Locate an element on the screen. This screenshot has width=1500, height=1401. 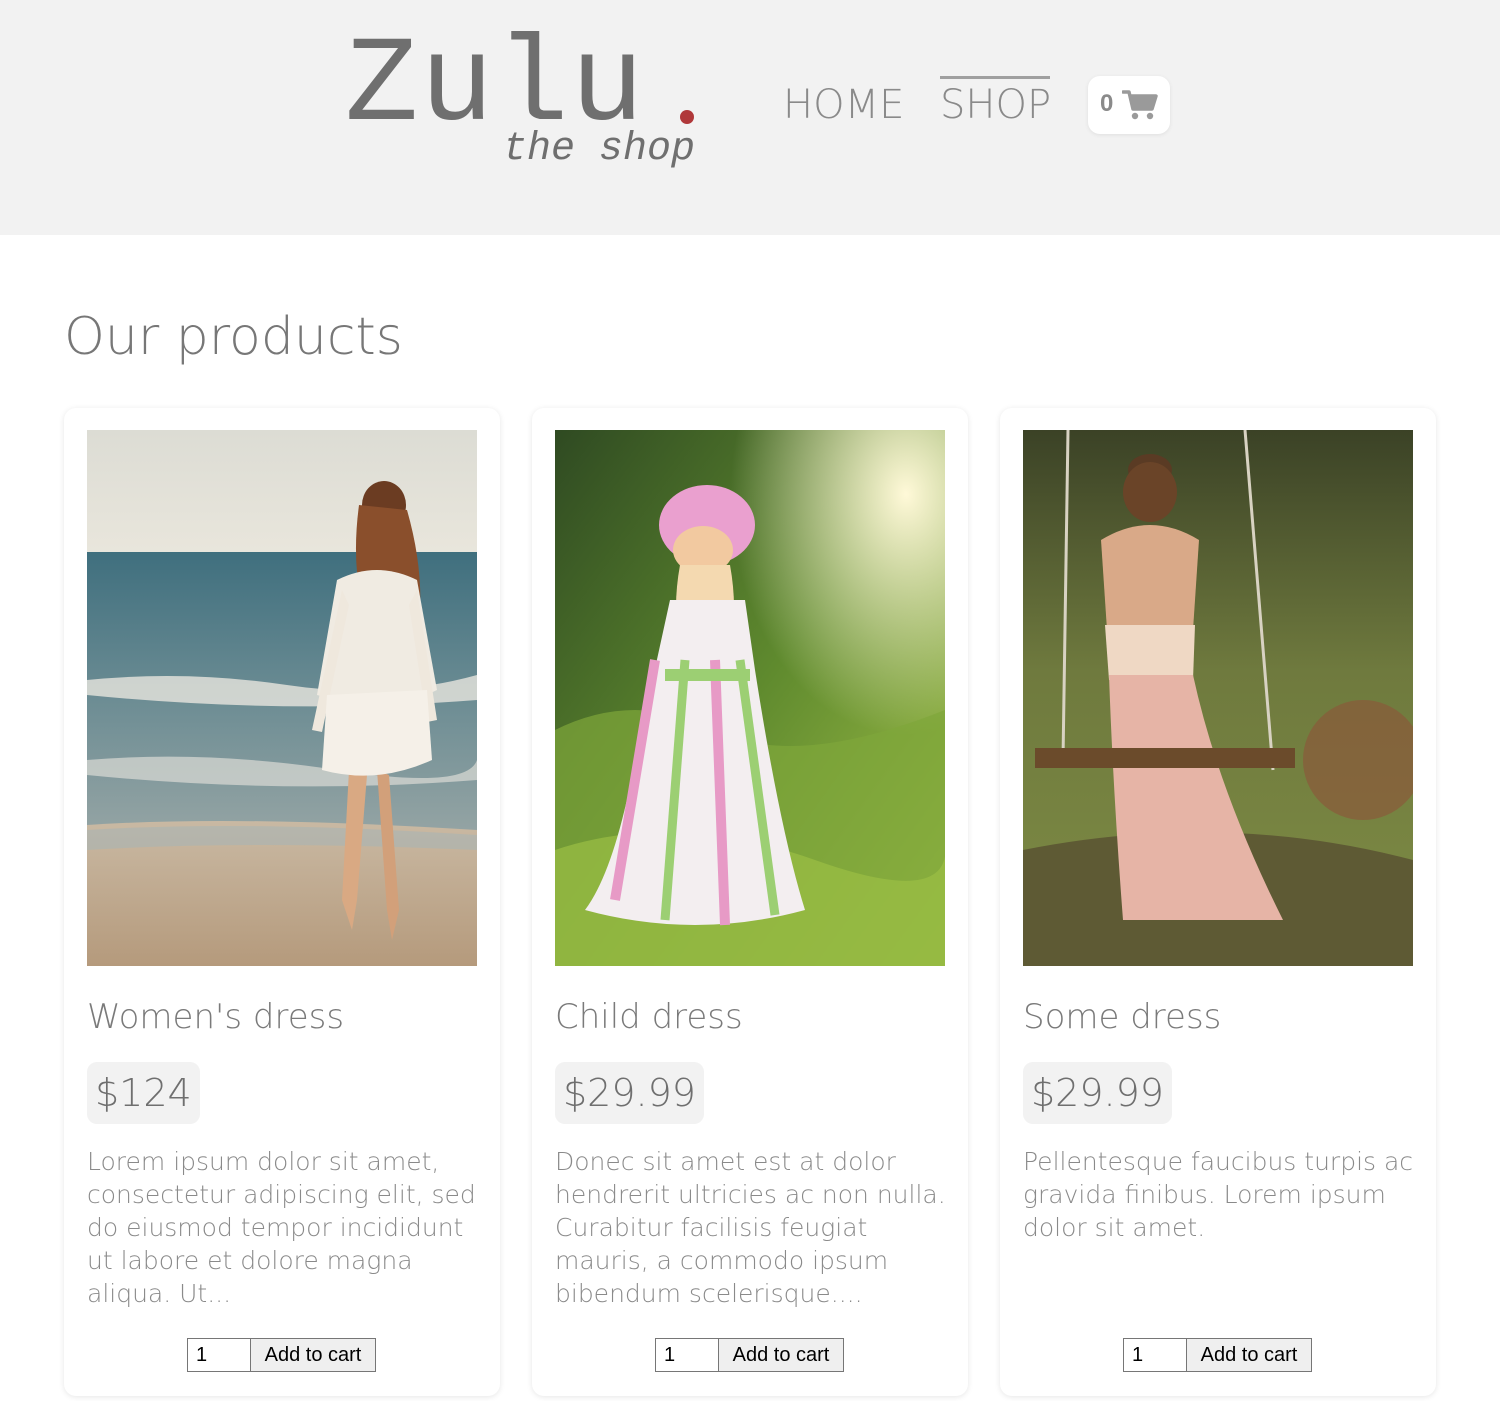
page-title: Our products is located at coordinates (233, 337).